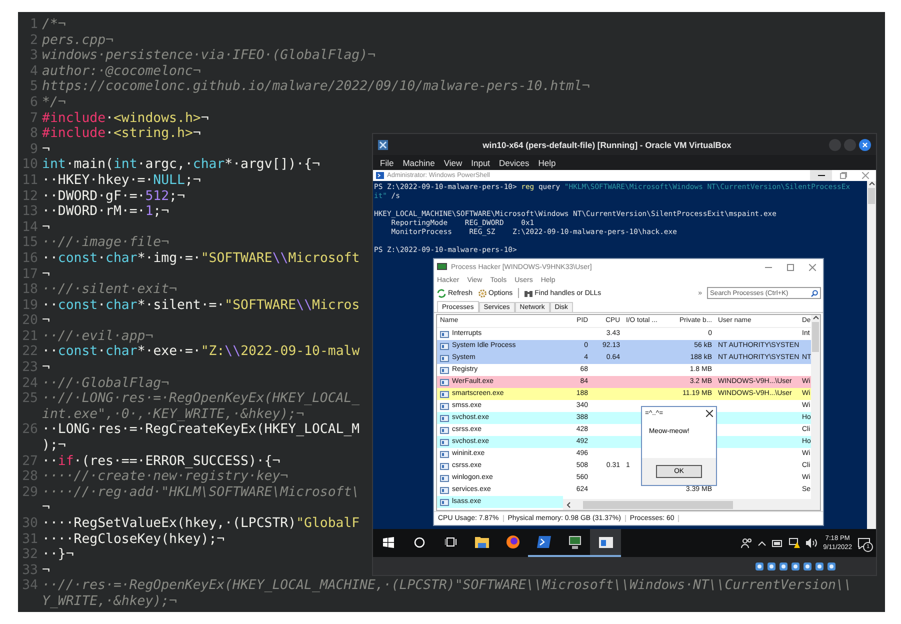 Image resolution: width=901 pixels, height=624 pixels. Describe the element at coordinates (814, 293) in the screenshot. I see `search-icon` at that location.